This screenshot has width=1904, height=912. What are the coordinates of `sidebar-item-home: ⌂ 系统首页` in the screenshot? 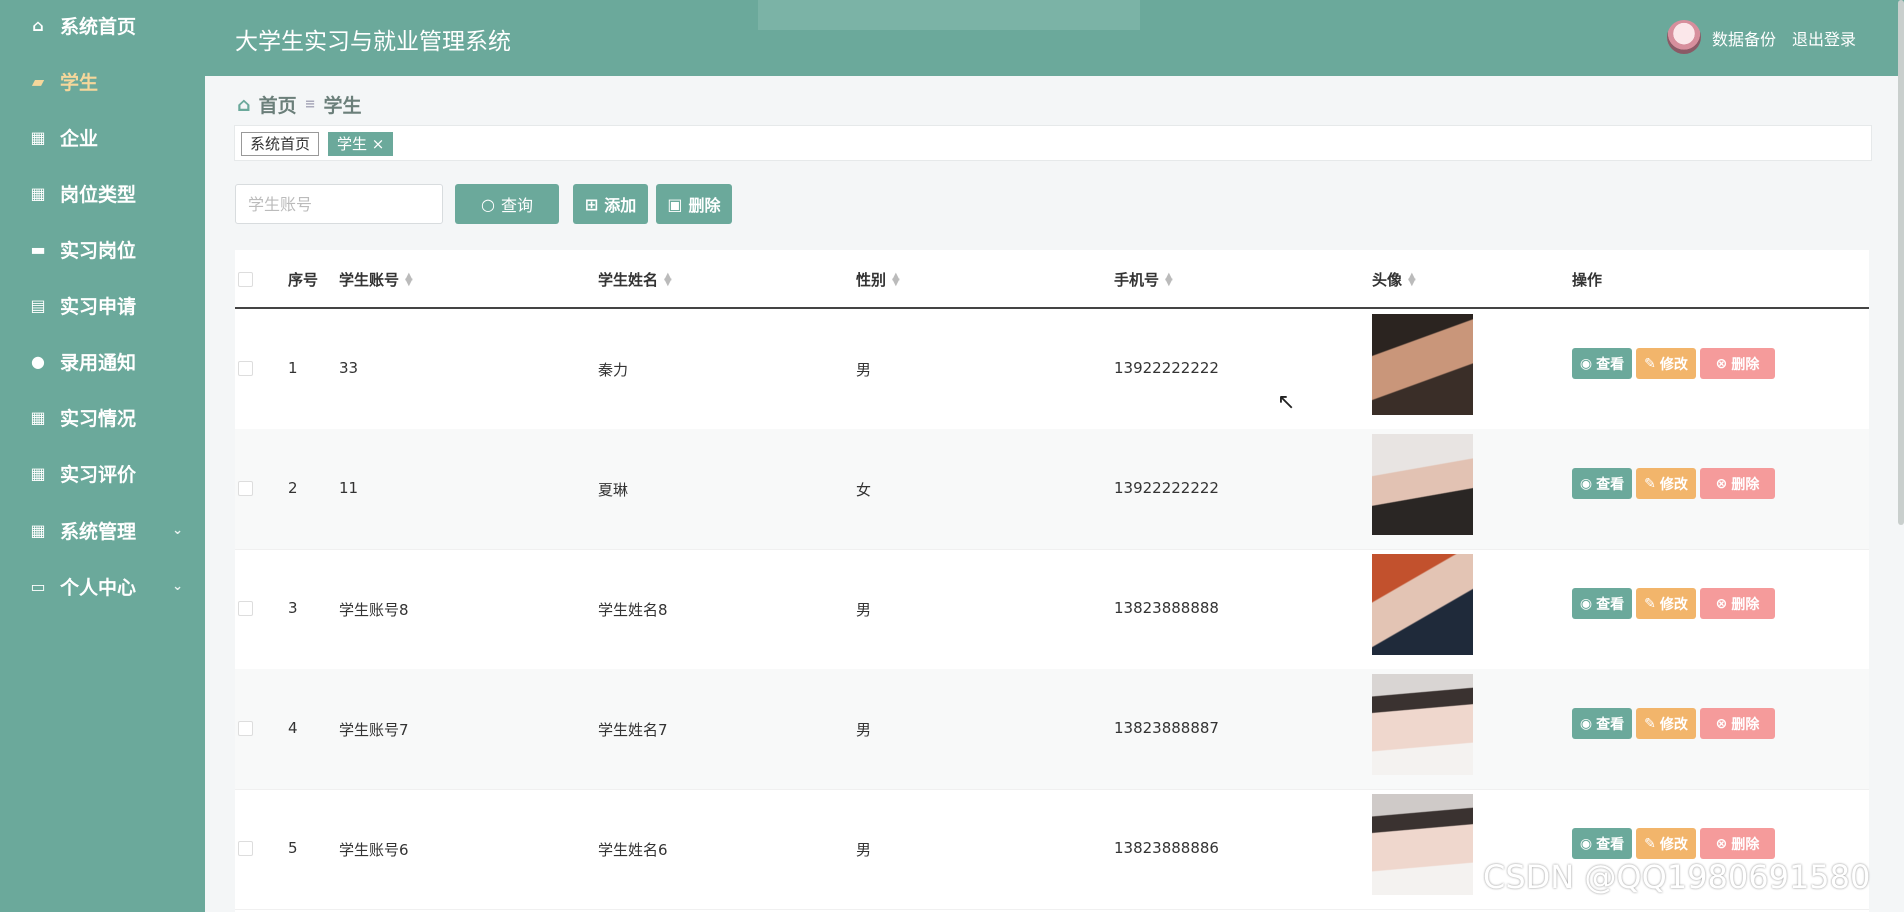 It's located at (102, 26).